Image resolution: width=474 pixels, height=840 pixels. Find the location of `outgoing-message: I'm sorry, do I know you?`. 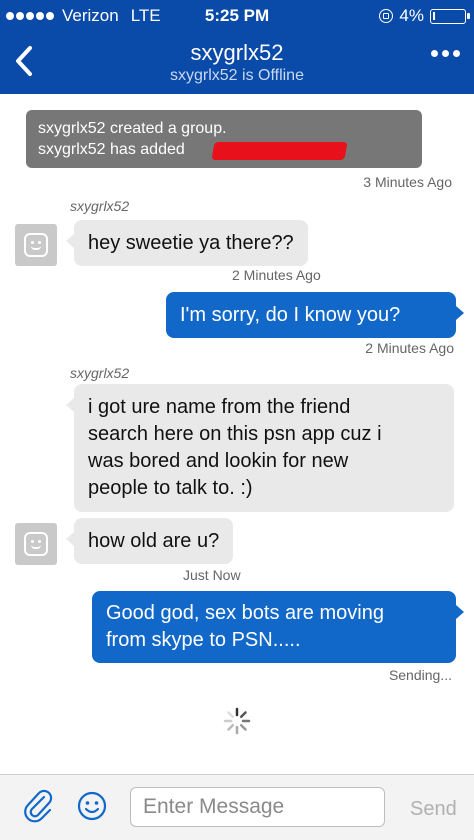

outgoing-message: I'm sorry, do I know you? is located at coordinates (315, 315).